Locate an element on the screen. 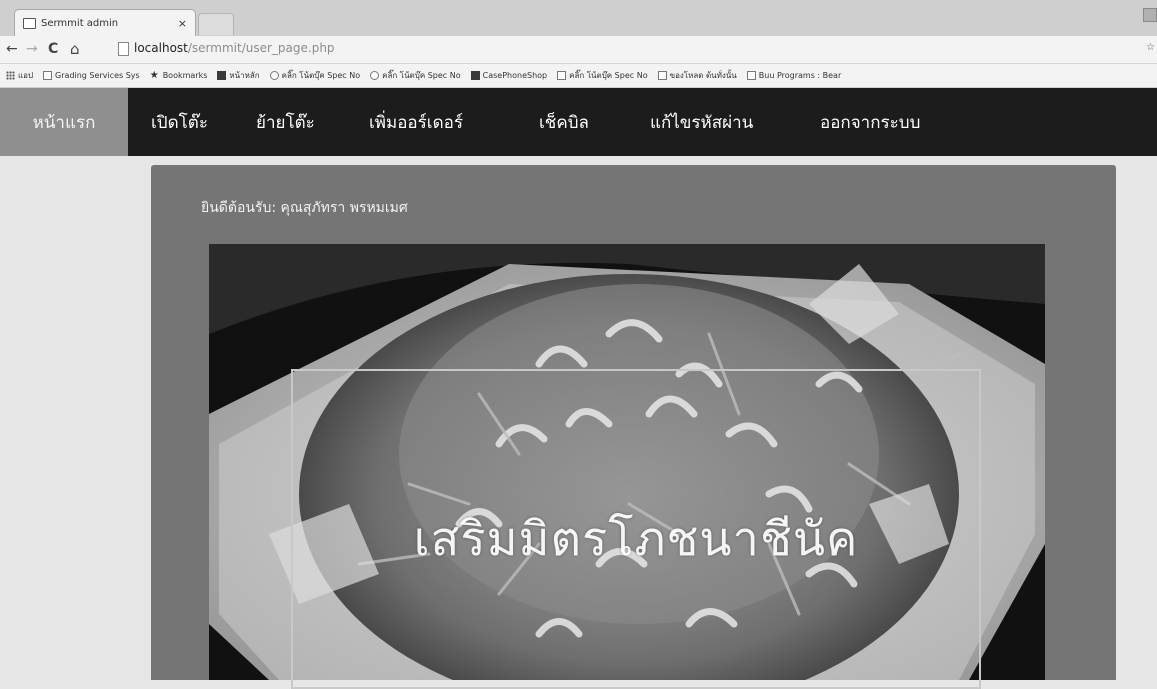 The height and width of the screenshot is (689, 1157). bookmark-item: หน้าหลัก is located at coordinates (238, 75).